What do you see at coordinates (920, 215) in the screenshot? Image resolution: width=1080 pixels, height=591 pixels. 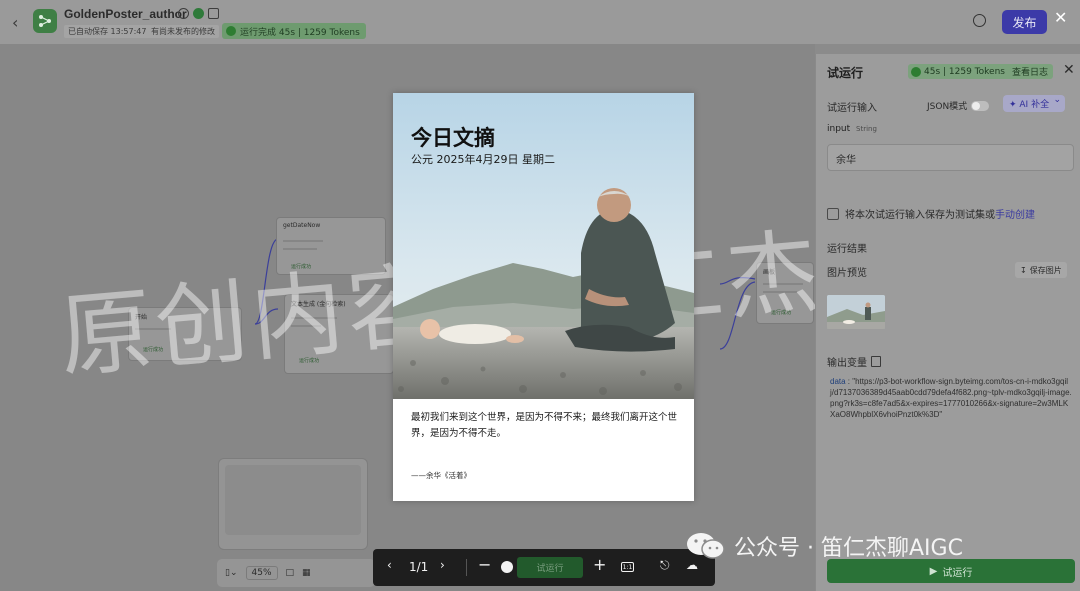 I see `save-testset-label: 将本次试运行输入保存为测试集或` at bounding box center [920, 215].